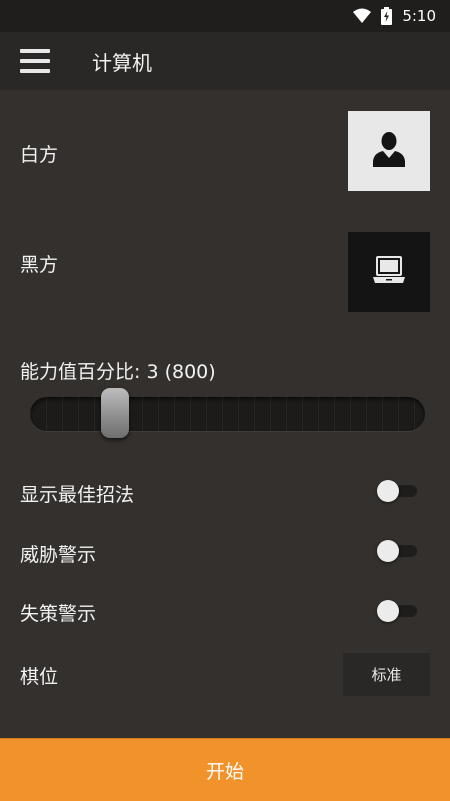 The height and width of the screenshot is (801, 450). What do you see at coordinates (227, 414) in the screenshot?
I see `strength-slider-track` at bounding box center [227, 414].